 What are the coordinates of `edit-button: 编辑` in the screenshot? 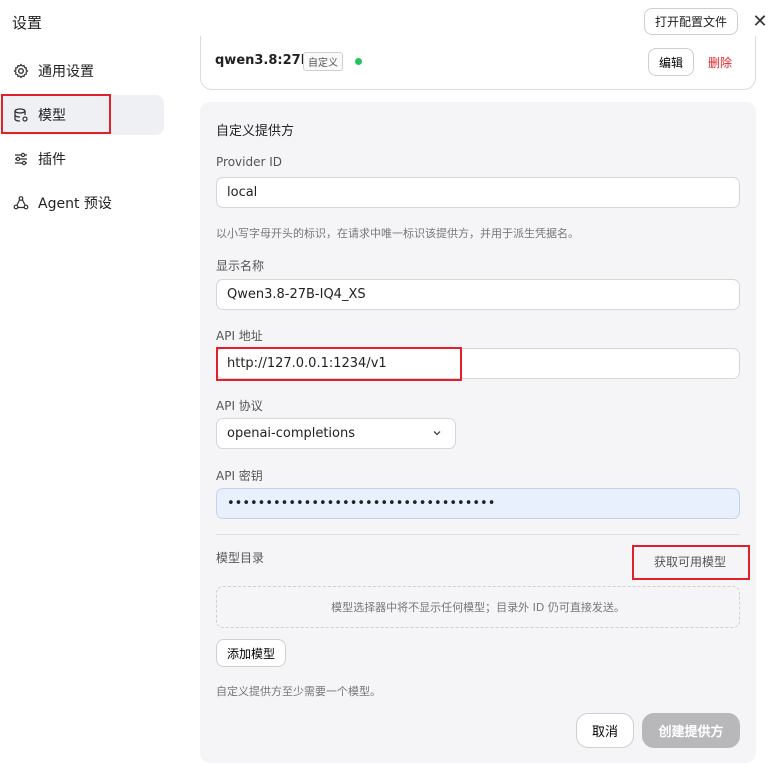 It's located at (671, 62).